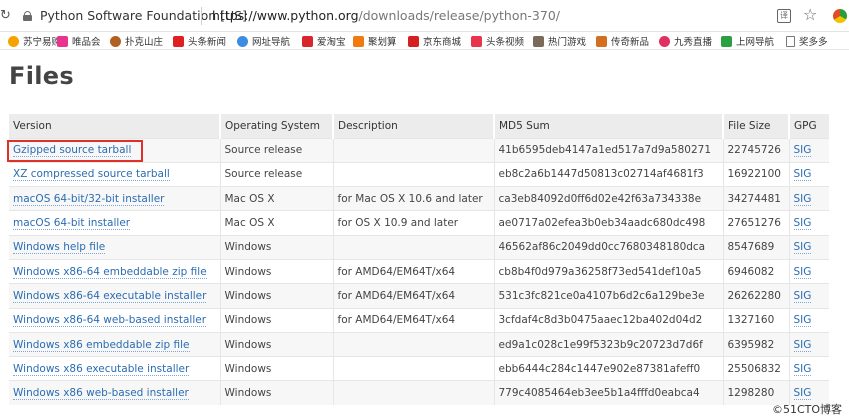 The width and height of the screenshot is (849, 419). Describe the element at coordinates (358, 41) in the screenshot. I see `juhuasuan-icon` at that location.